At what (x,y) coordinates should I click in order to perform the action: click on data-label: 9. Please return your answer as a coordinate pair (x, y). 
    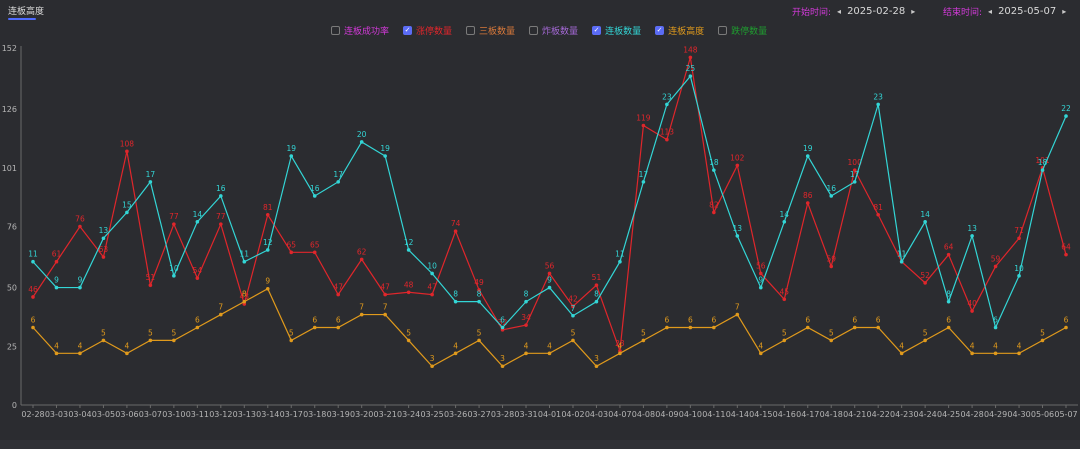
    Looking at the image, I should click on (760, 280).